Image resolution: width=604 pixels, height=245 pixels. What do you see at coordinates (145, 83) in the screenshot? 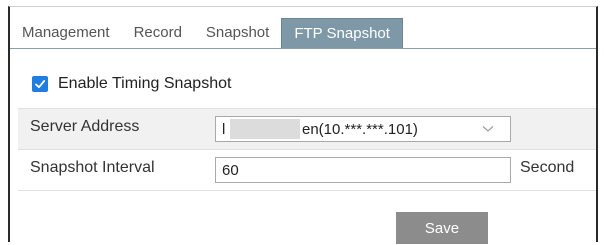
I see `enable-timing-snapshot-label: Enable Timing Snapshot` at bounding box center [145, 83].